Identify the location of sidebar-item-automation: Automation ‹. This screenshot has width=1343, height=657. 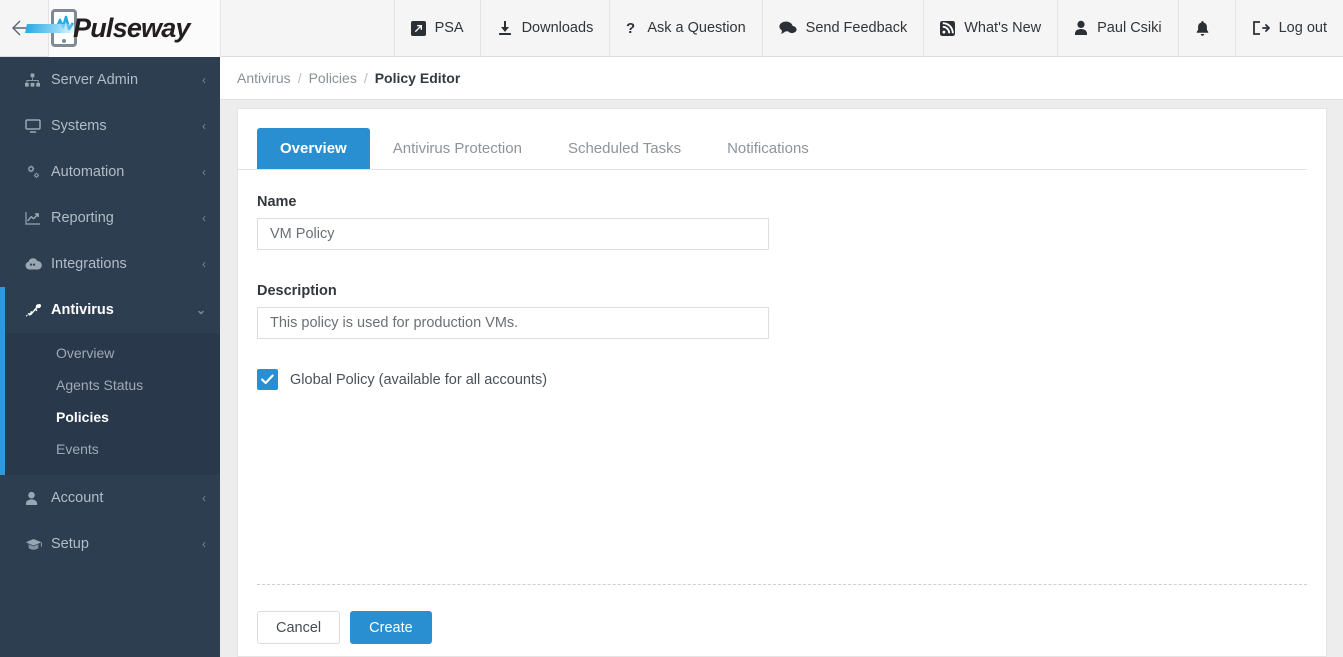
(110, 172).